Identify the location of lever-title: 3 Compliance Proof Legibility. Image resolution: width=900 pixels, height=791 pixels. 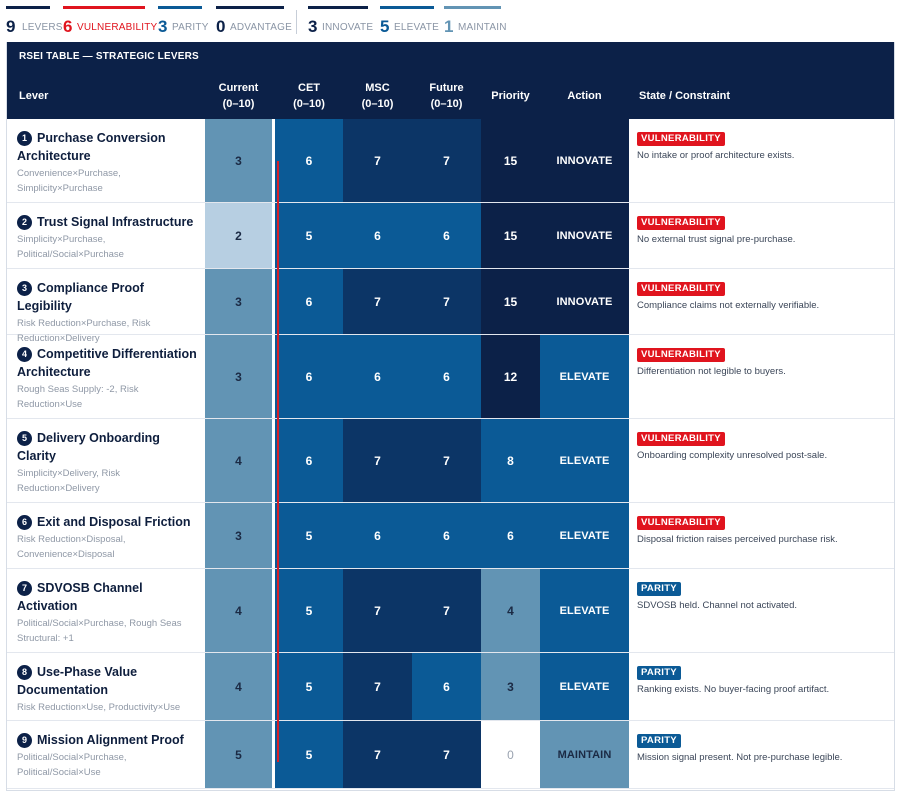
(107, 297).